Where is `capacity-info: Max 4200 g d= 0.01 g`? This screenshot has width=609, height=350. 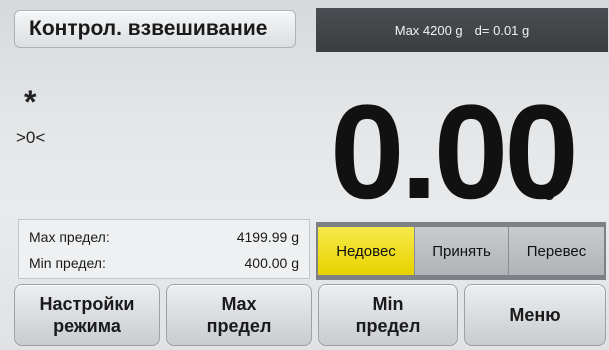 capacity-info: Max 4200 g d= 0.01 g is located at coordinates (462, 30).